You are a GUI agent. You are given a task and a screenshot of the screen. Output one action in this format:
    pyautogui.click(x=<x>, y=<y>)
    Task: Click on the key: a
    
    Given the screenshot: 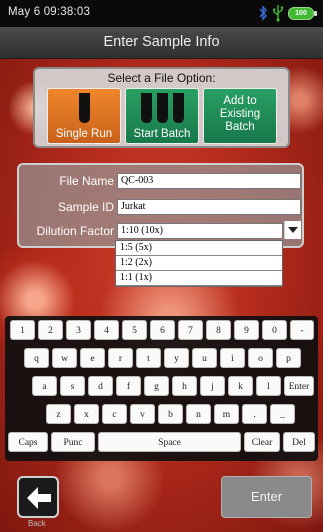 What is the action you would take?
    pyautogui.click(x=44, y=386)
    